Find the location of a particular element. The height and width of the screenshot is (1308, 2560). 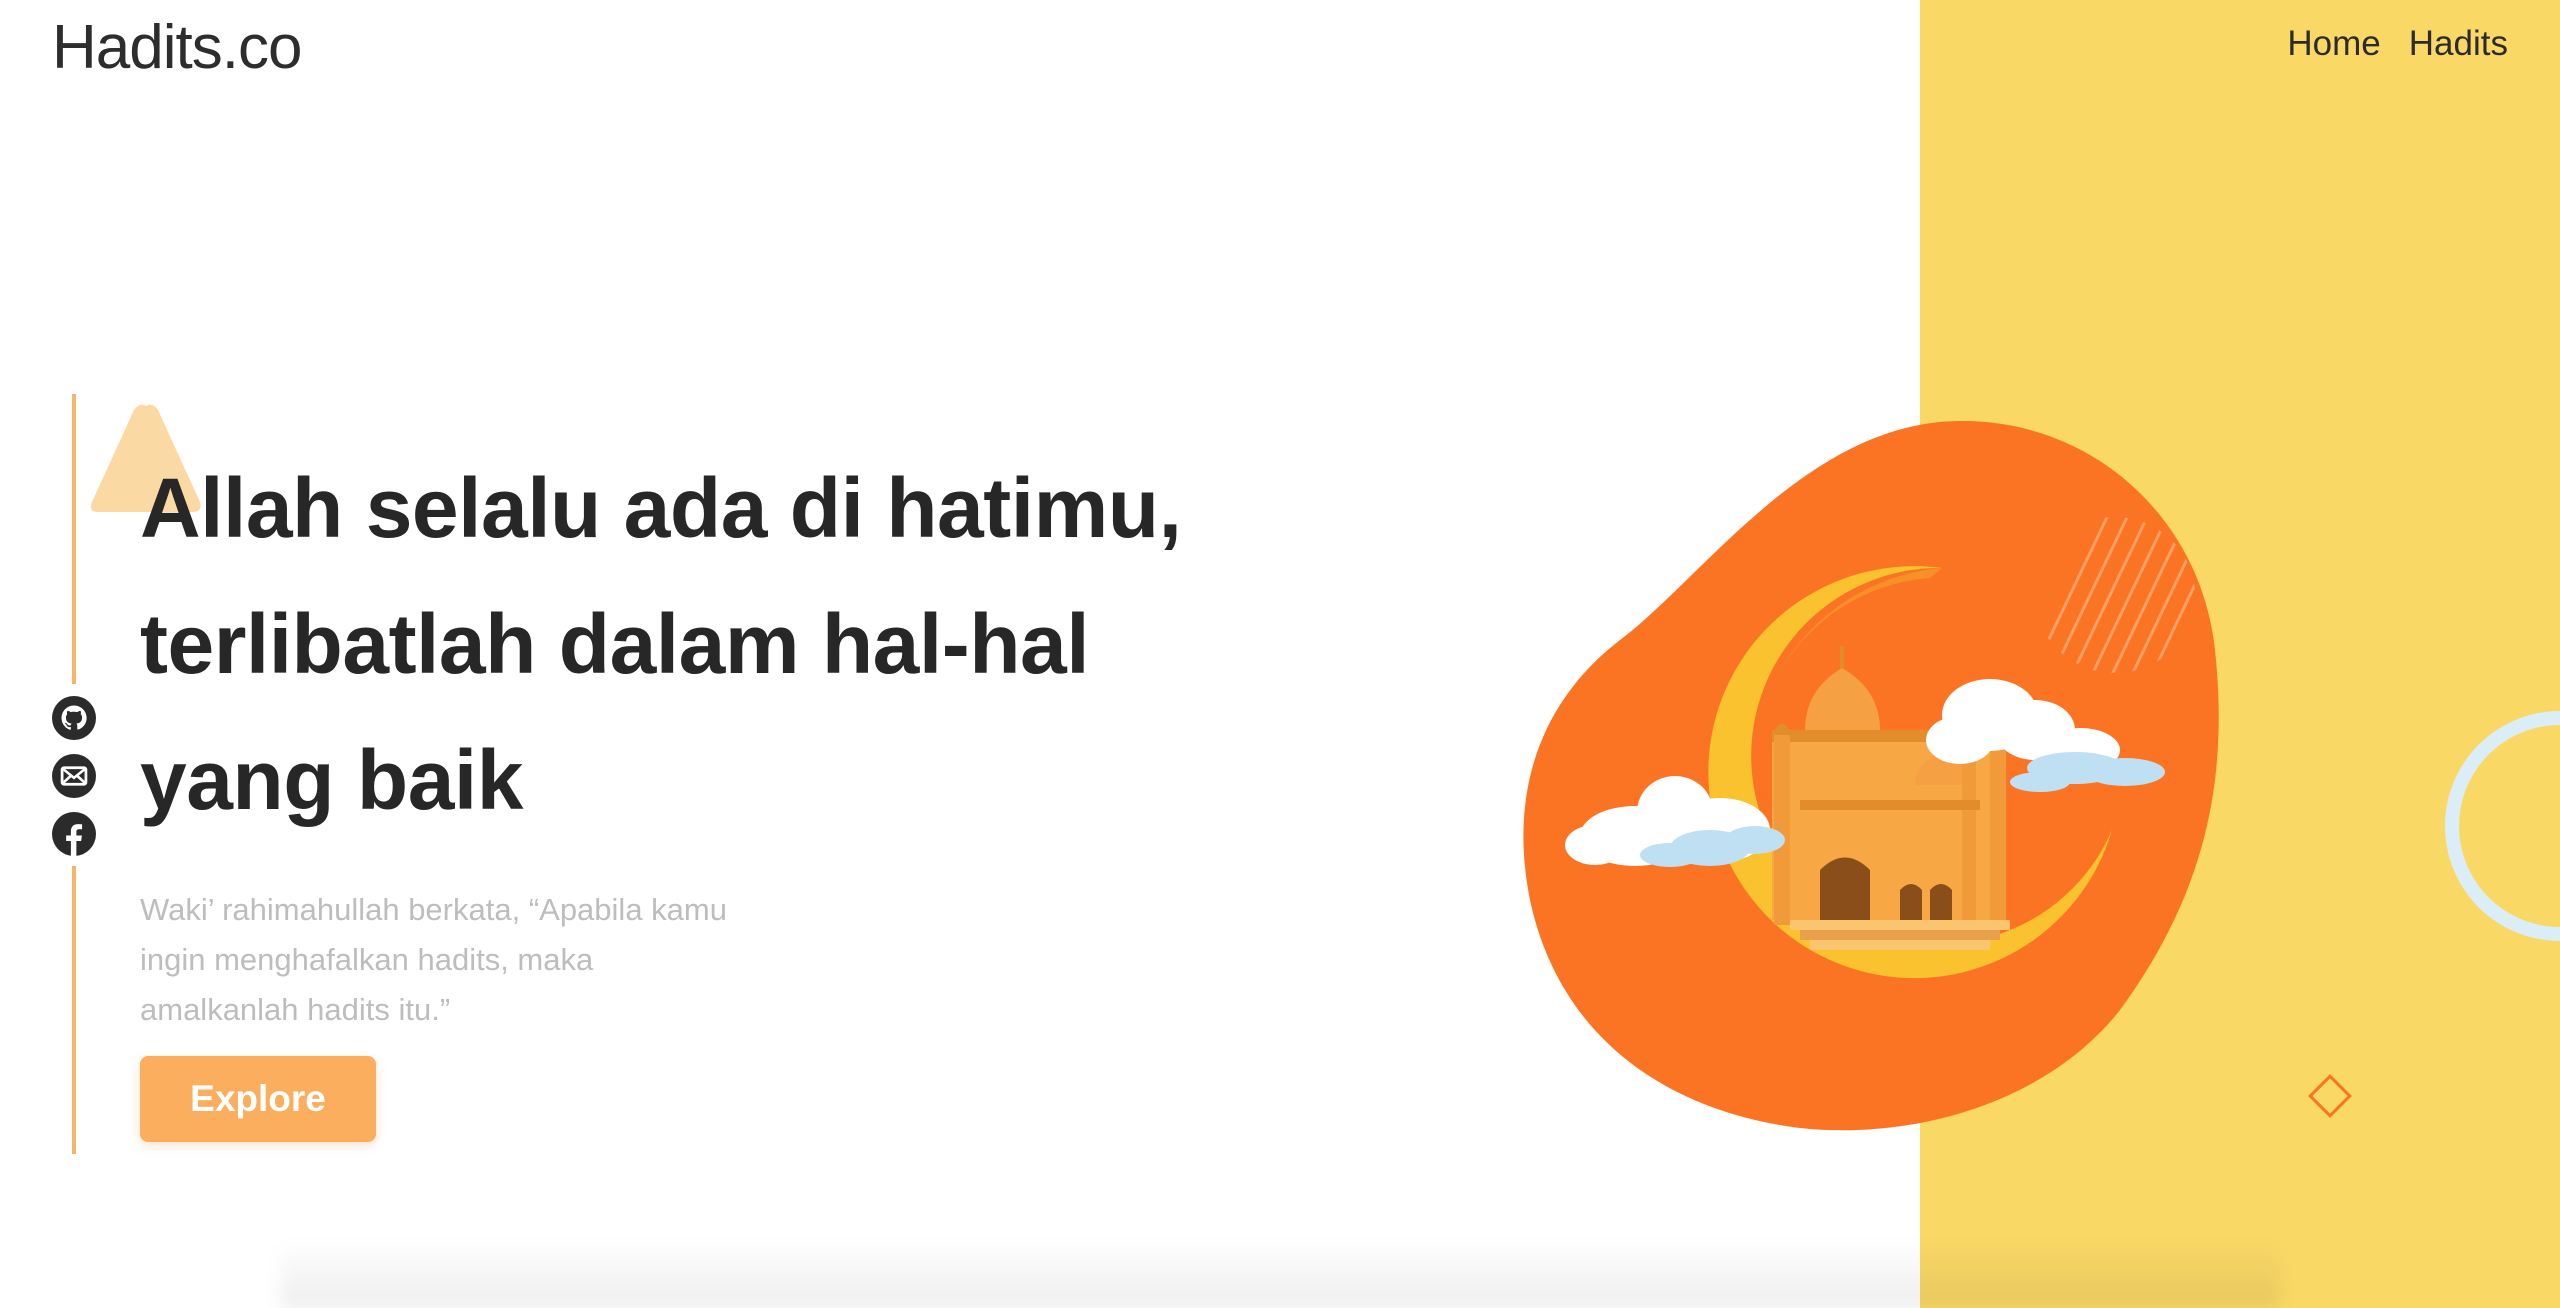

section-bottom-shadow is located at coordinates (1280, 1274).